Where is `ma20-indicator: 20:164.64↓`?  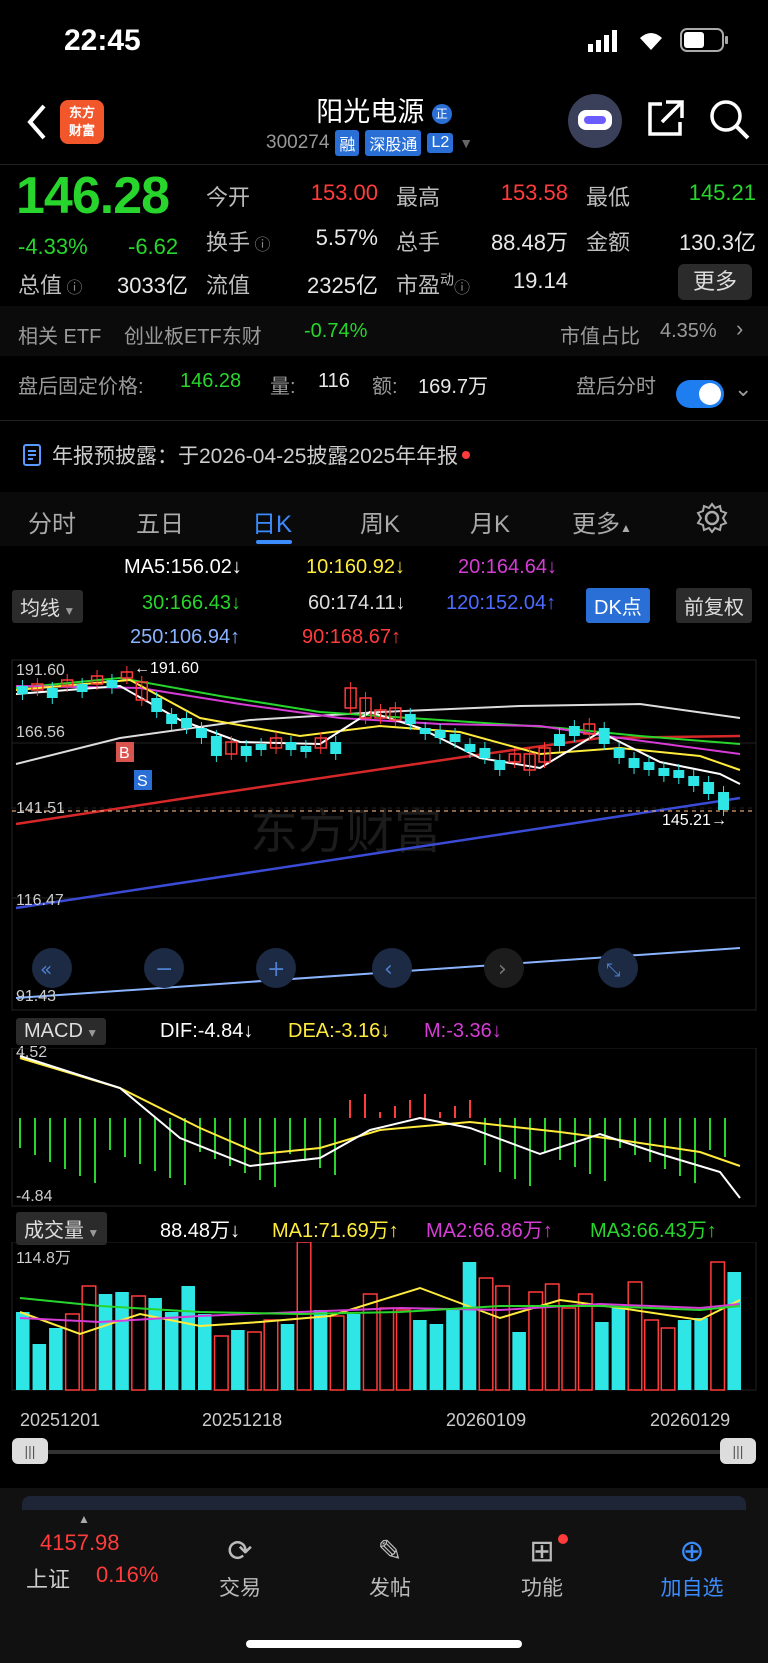 ma20-indicator: 20:164.64↓ is located at coordinates (507, 567).